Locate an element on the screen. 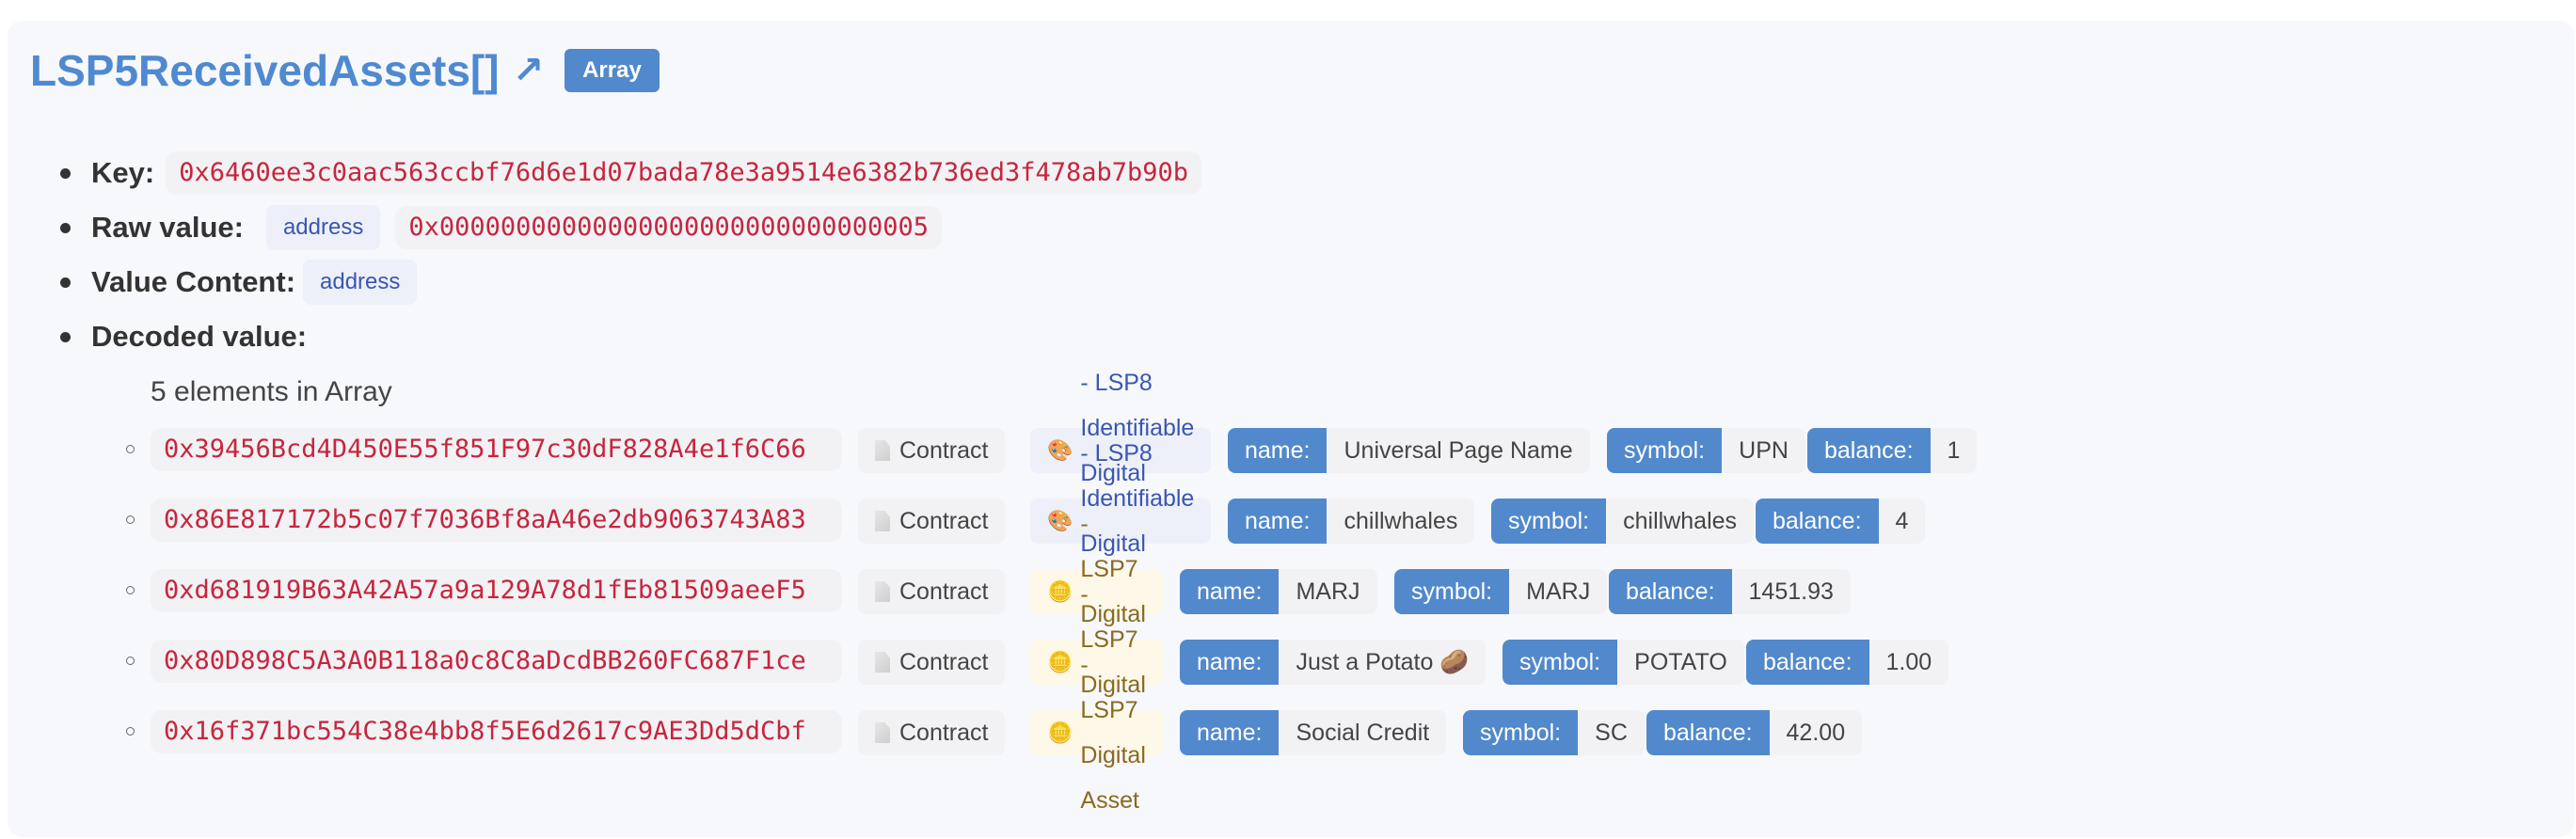 The width and height of the screenshot is (2576, 839). balance-tag: balance: 4 is located at coordinates (1841, 522).